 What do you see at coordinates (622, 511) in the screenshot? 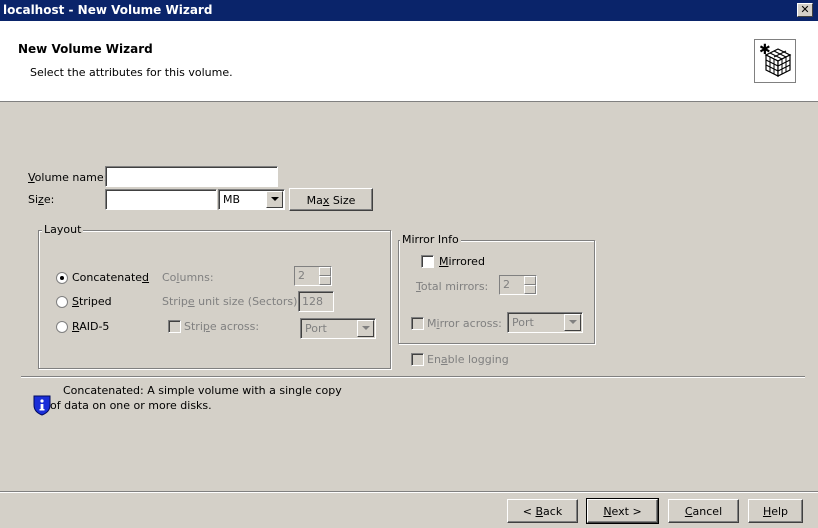
I see `next-button: Next >` at bounding box center [622, 511].